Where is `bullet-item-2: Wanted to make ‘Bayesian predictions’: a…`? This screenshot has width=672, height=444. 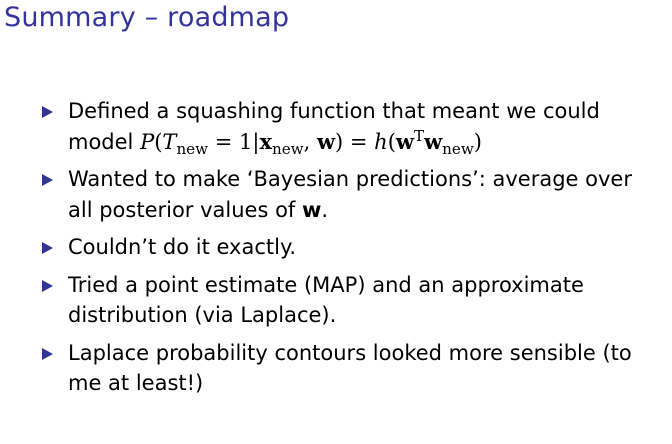
bullet-item-2: Wanted to make ‘Bayesian predictions’: a… is located at coordinates (350, 194).